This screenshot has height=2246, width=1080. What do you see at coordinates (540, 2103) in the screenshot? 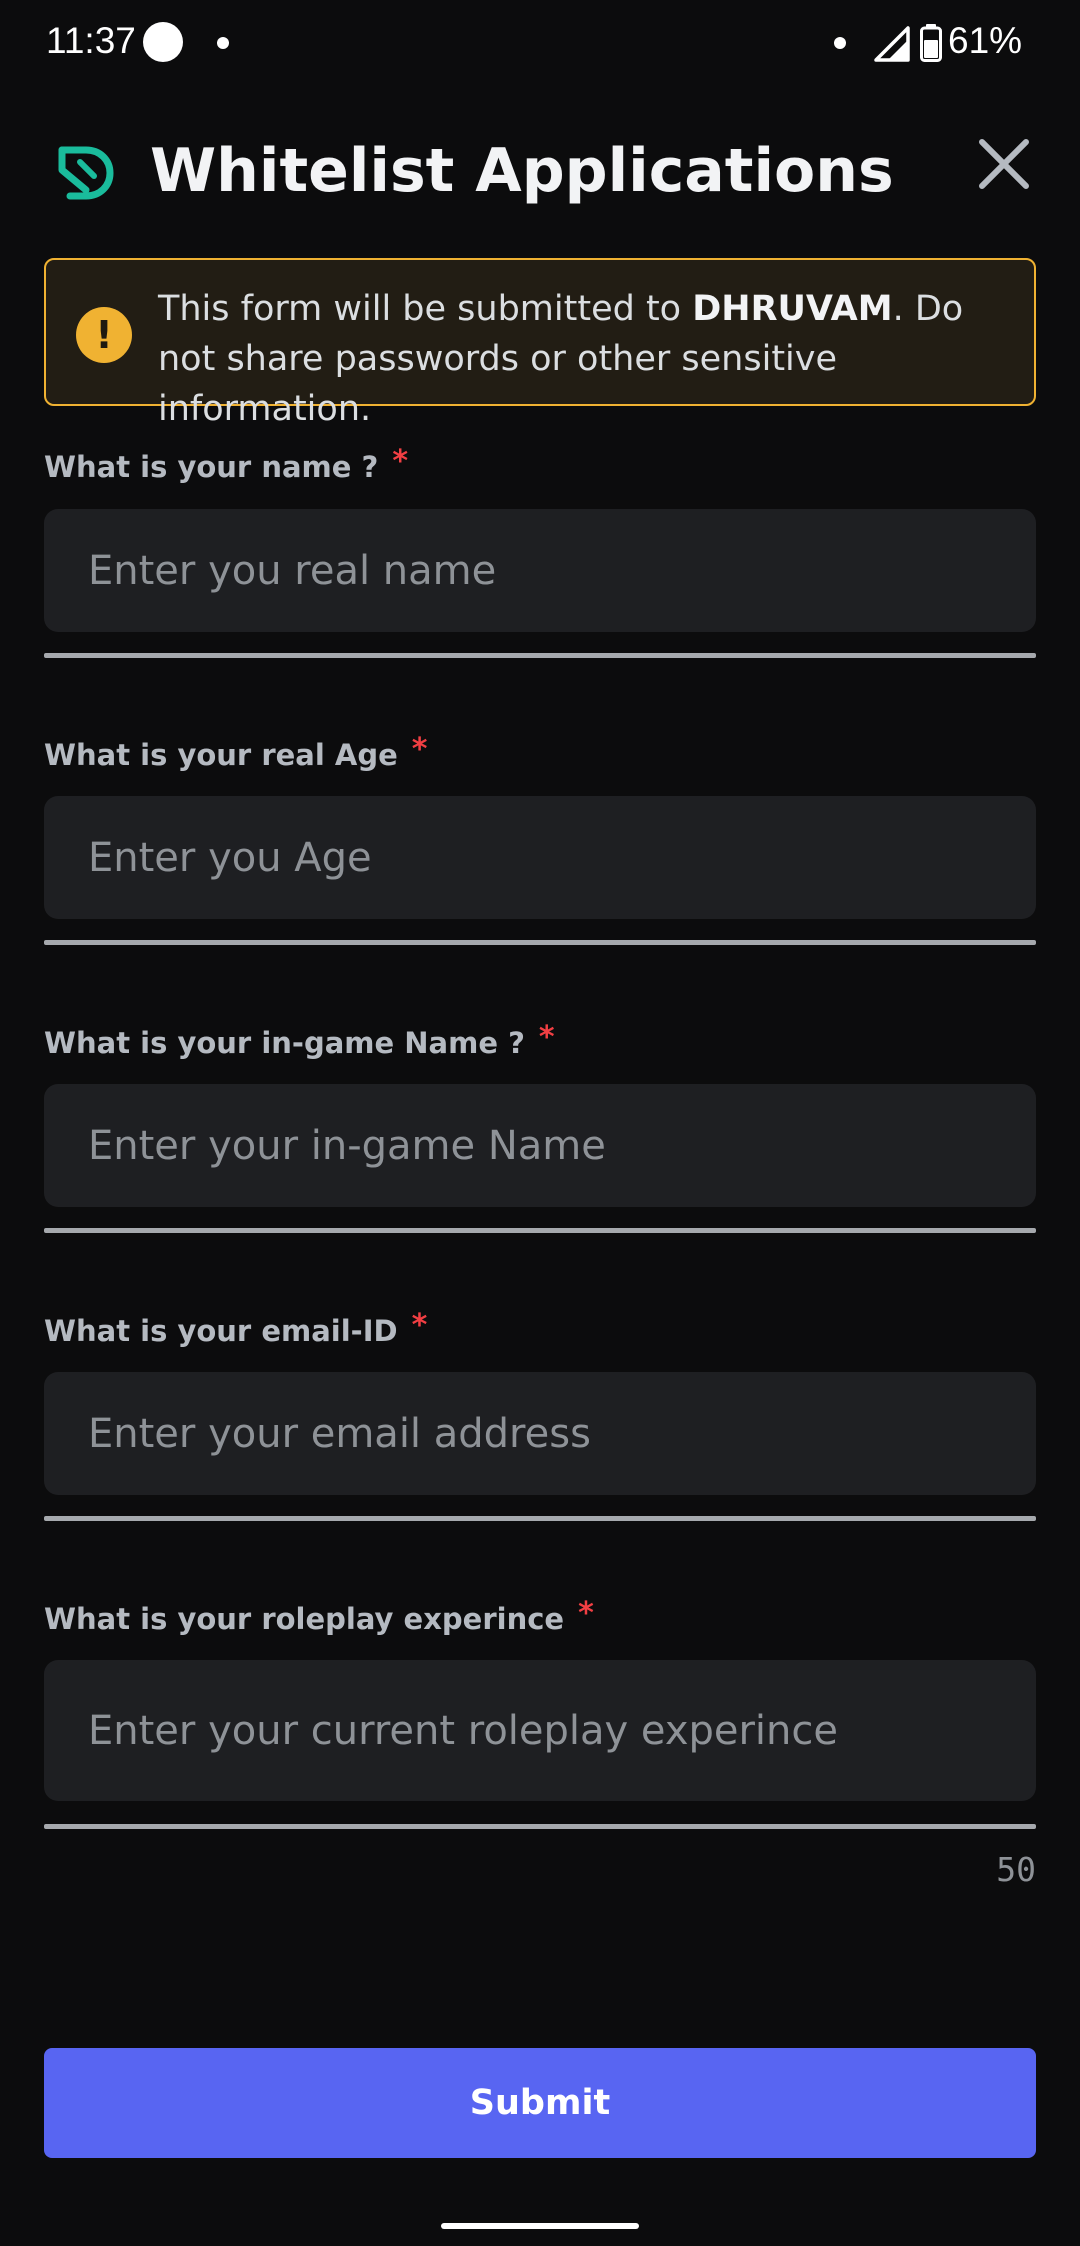
I see `submit-button: Submit` at bounding box center [540, 2103].